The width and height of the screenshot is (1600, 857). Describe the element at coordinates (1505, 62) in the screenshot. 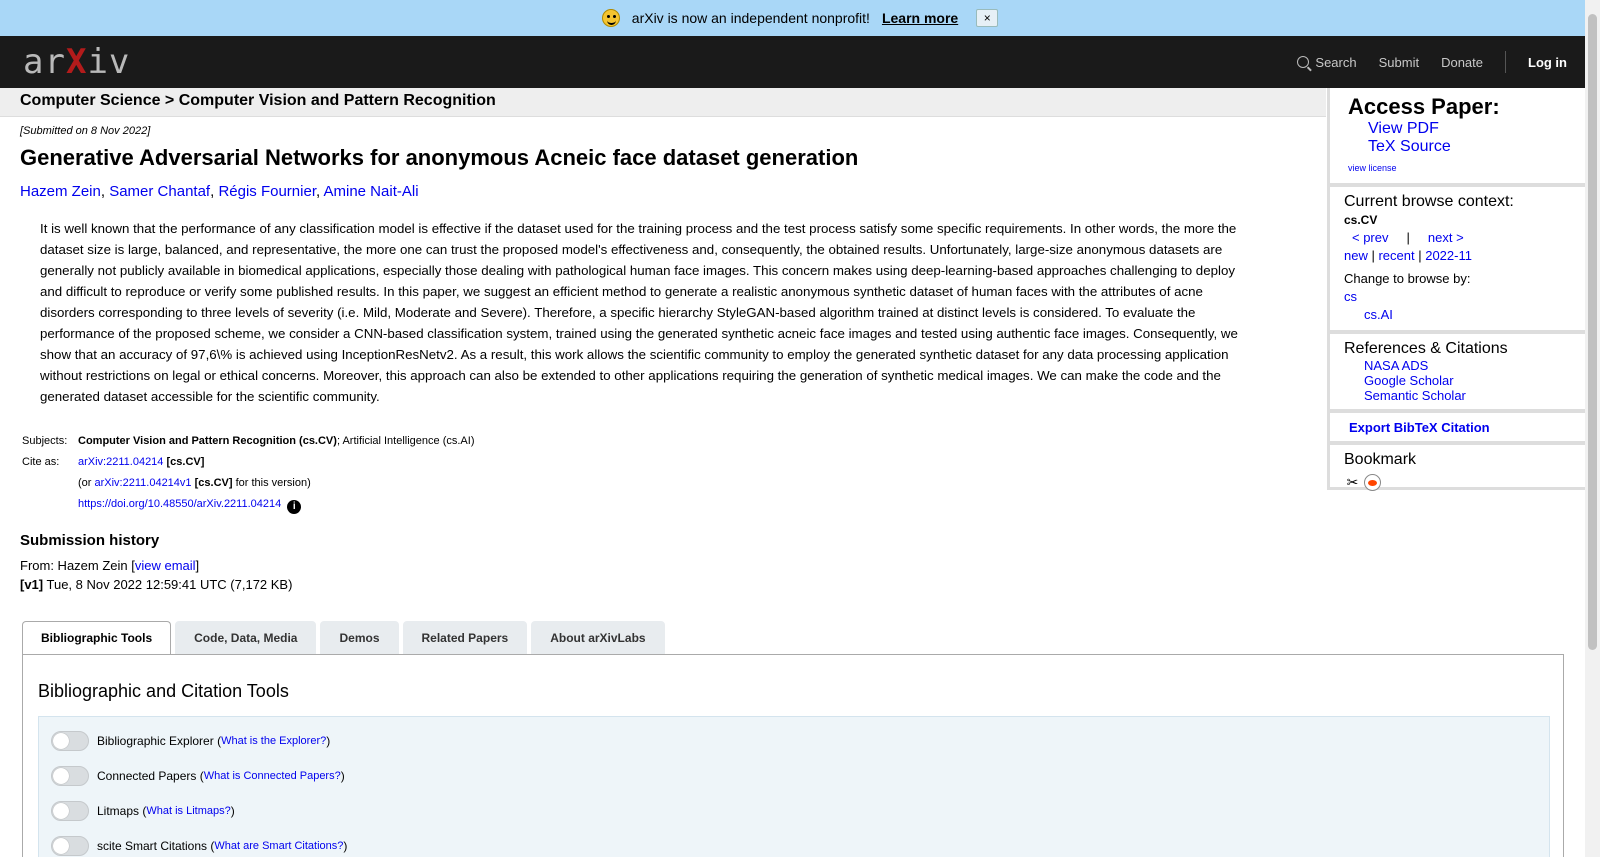

I see `nav-divider` at that location.